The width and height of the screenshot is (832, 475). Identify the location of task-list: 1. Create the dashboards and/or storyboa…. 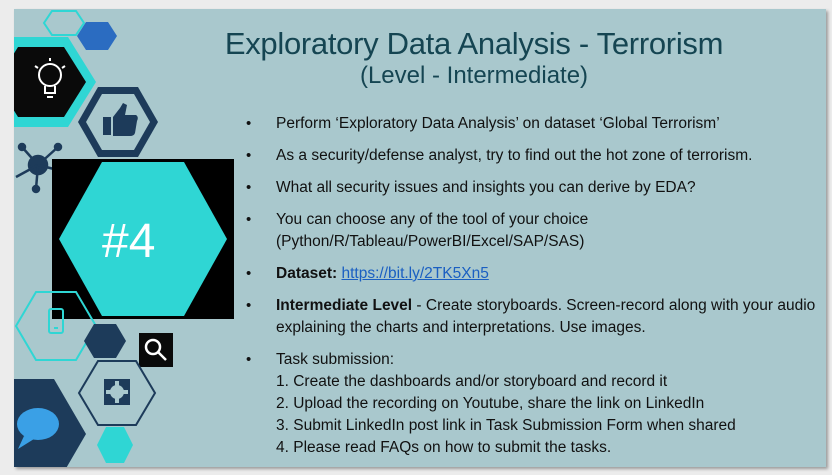
(546, 415).